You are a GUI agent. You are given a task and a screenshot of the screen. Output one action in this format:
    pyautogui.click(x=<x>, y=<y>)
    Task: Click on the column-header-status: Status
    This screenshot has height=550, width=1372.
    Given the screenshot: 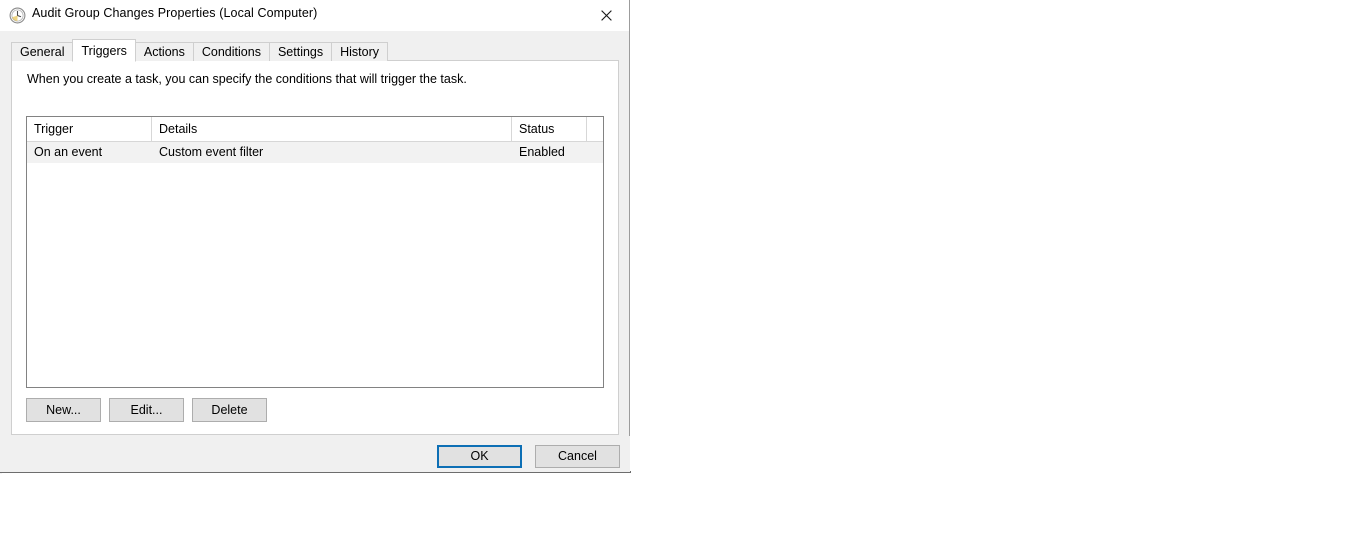 What is the action you would take?
    pyautogui.click(x=549, y=129)
    